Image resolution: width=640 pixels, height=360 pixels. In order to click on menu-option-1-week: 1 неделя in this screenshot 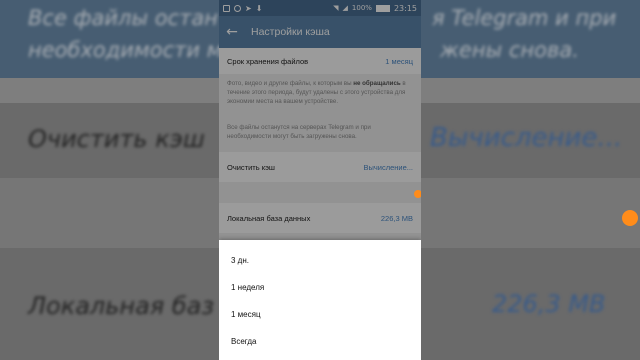, I will do `click(320, 287)`.